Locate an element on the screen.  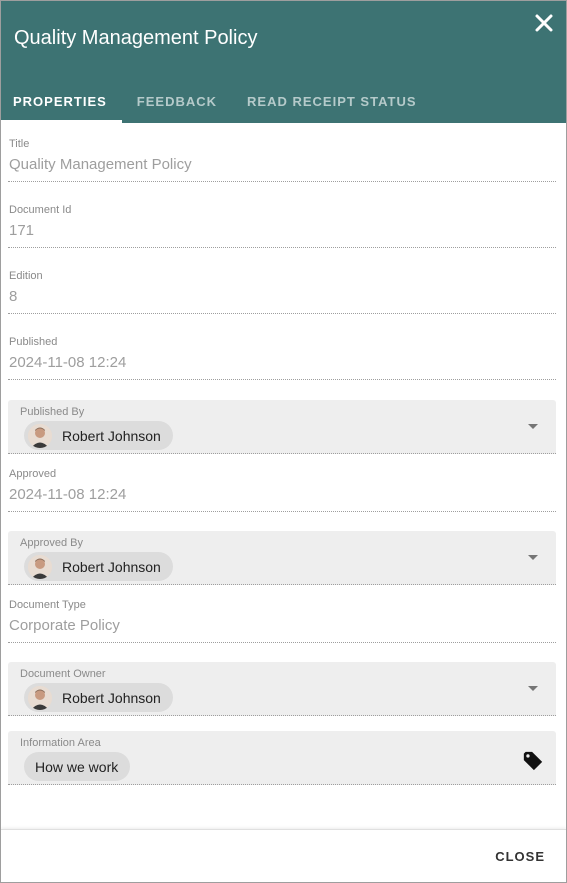
edition-value: 8 is located at coordinates (13, 296).